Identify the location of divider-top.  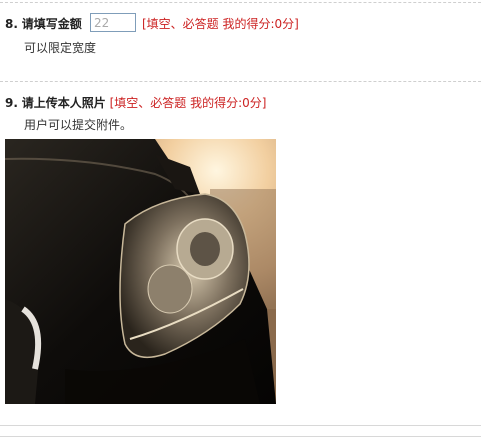
(240, 2).